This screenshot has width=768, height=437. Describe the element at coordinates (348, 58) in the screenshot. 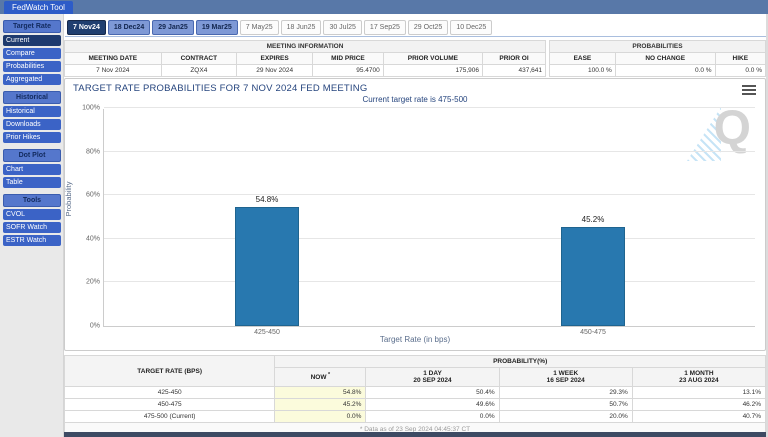

I see `meeting-info-col-mid-price: MID PRICE` at that location.